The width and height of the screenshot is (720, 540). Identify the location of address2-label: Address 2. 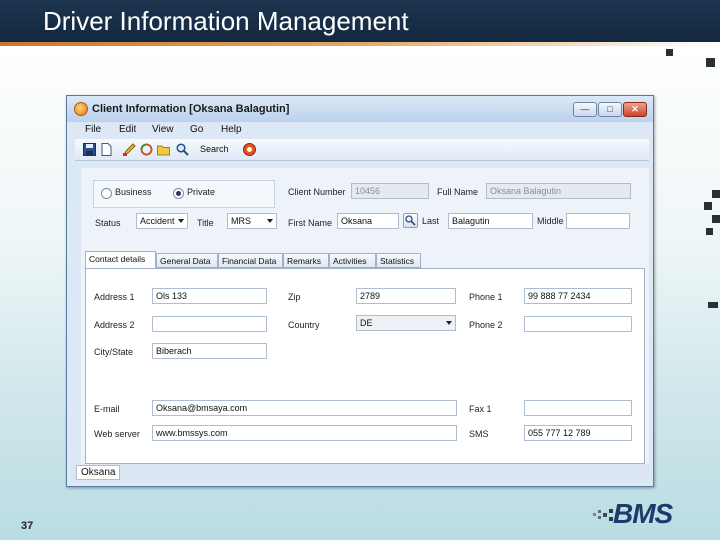
(114, 325).